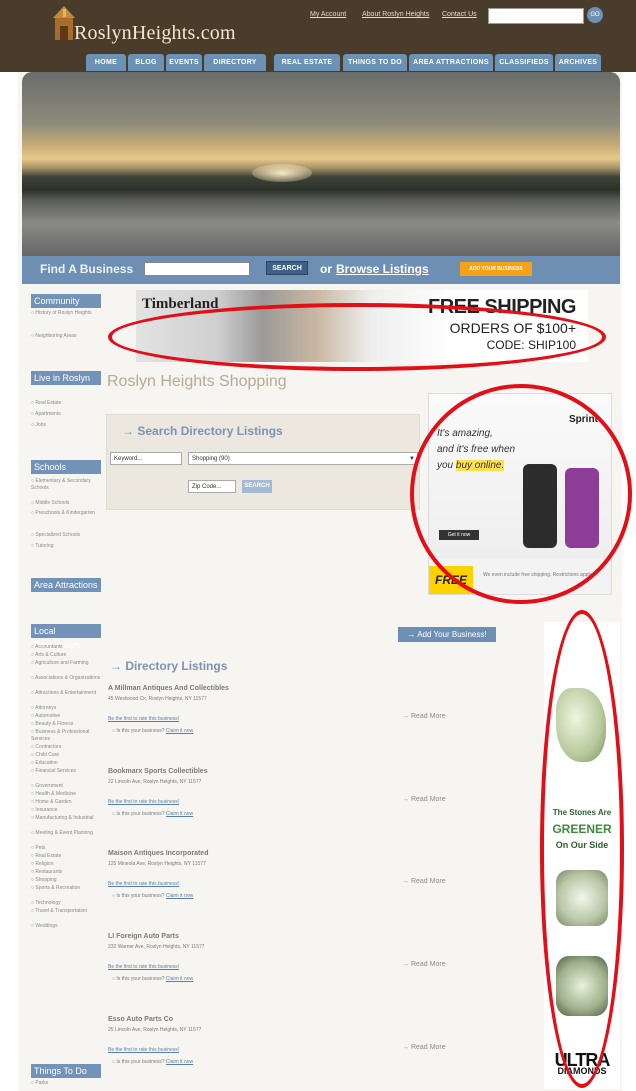  What do you see at coordinates (66, 716) in the screenshot?
I see `sidebar-item-local: ○ Automotive` at bounding box center [66, 716].